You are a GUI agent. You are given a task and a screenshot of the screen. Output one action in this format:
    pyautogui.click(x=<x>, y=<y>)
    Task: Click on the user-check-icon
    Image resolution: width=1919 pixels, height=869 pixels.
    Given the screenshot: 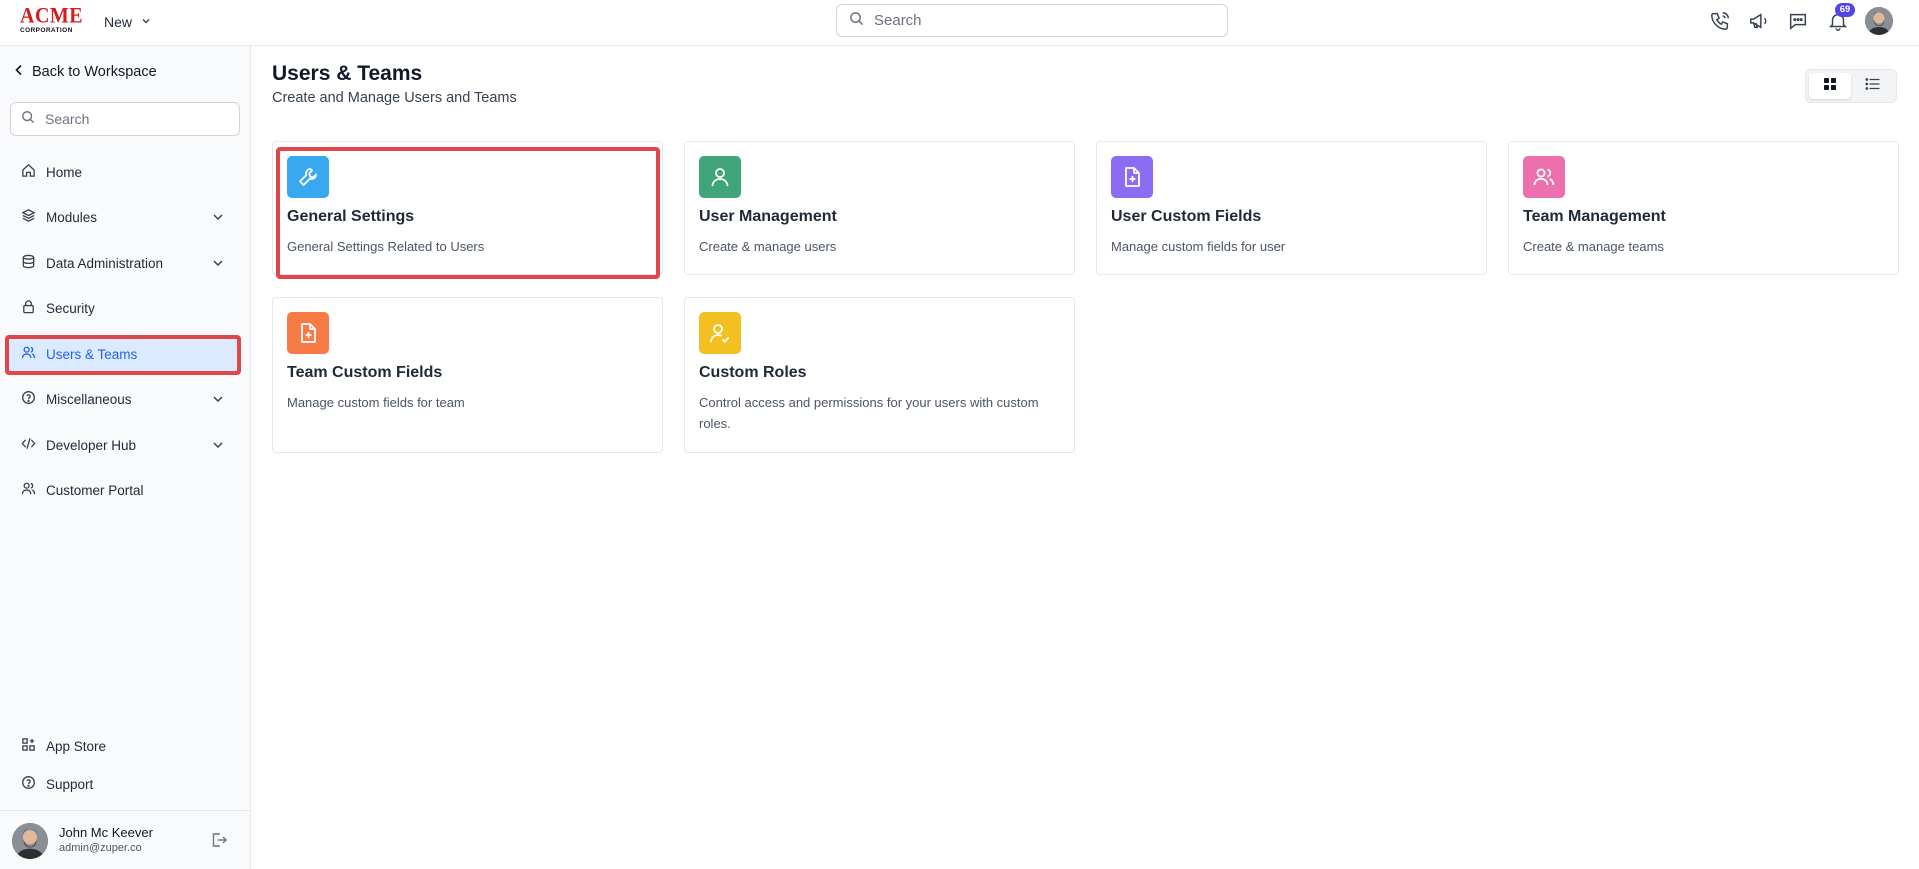 What is the action you would take?
    pyautogui.click(x=720, y=333)
    